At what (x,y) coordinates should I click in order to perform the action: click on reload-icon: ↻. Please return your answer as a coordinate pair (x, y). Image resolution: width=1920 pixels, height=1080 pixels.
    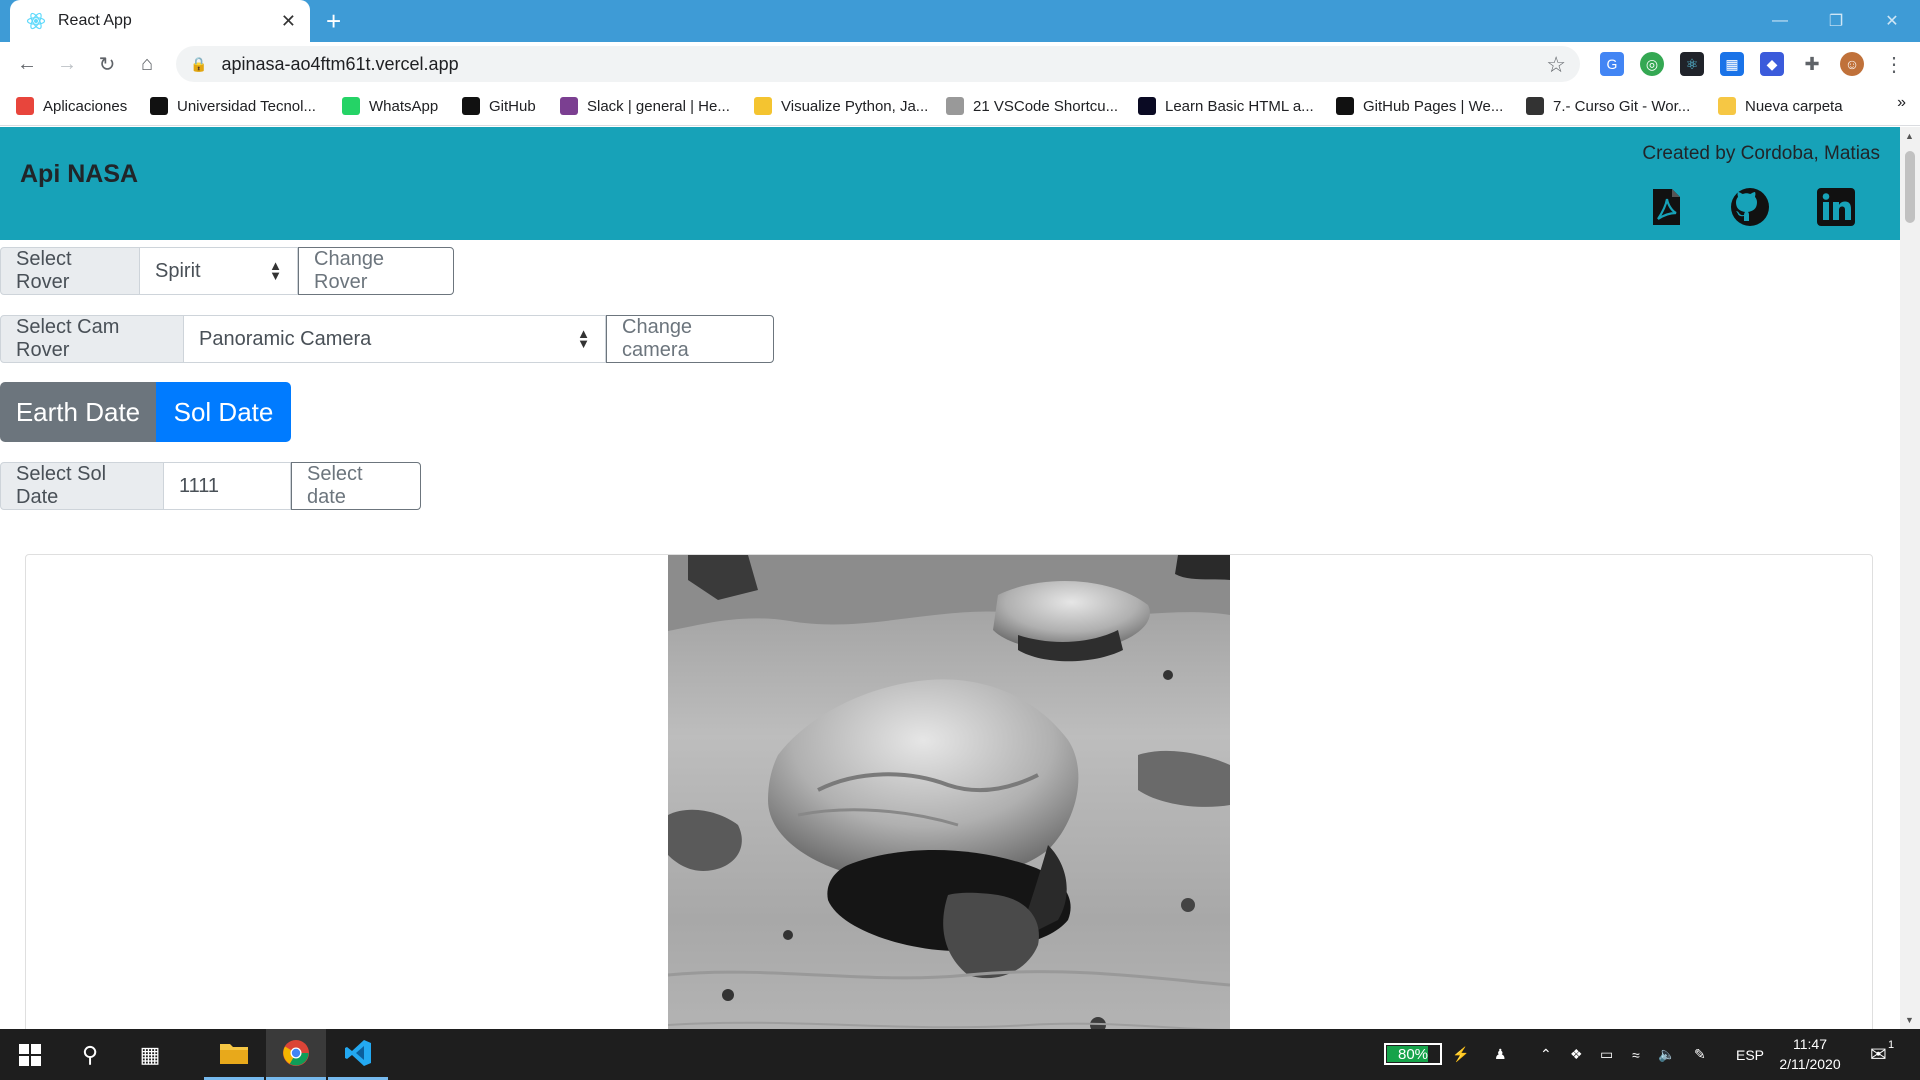
    Looking at the image, I should click on (107, 64).